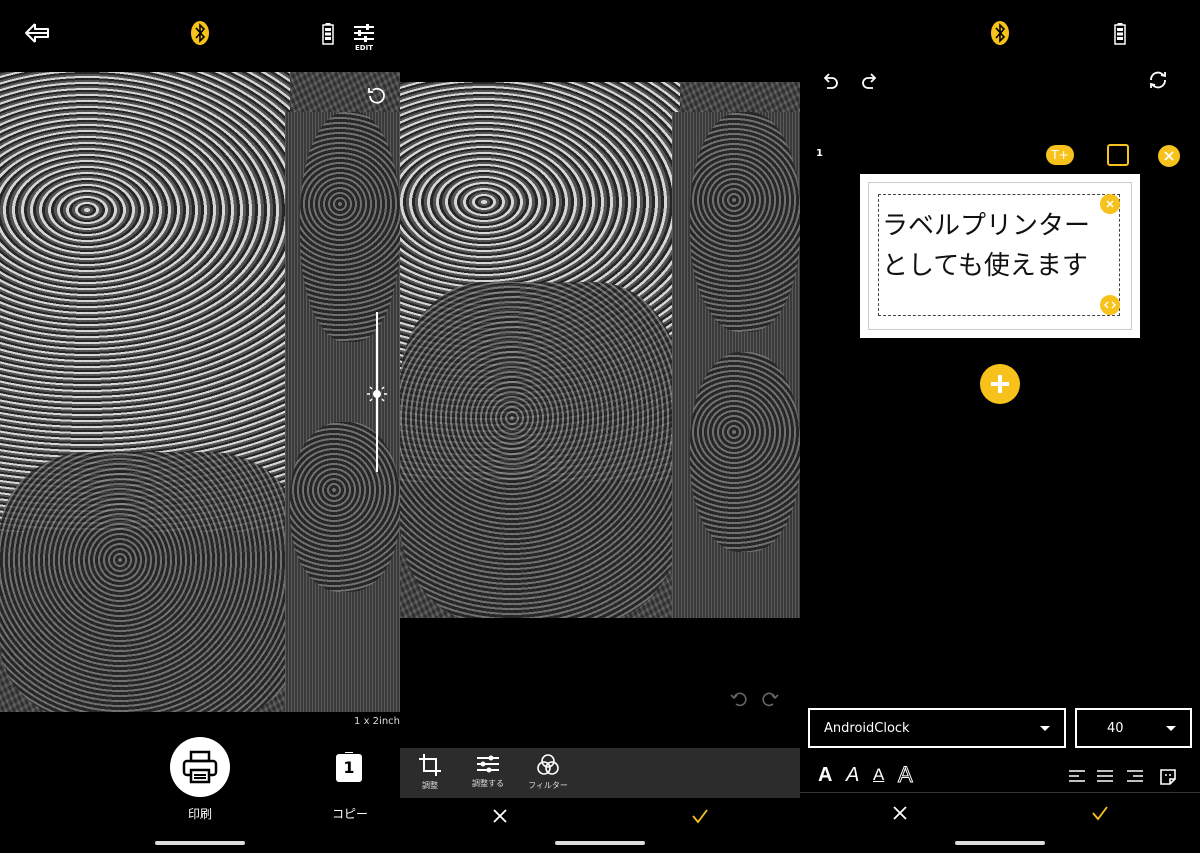 This screenshot has height=853, width=1200. Describe the element at coordinates (878, 775) in the screenshot. I see `underline-icon: A` at that location.